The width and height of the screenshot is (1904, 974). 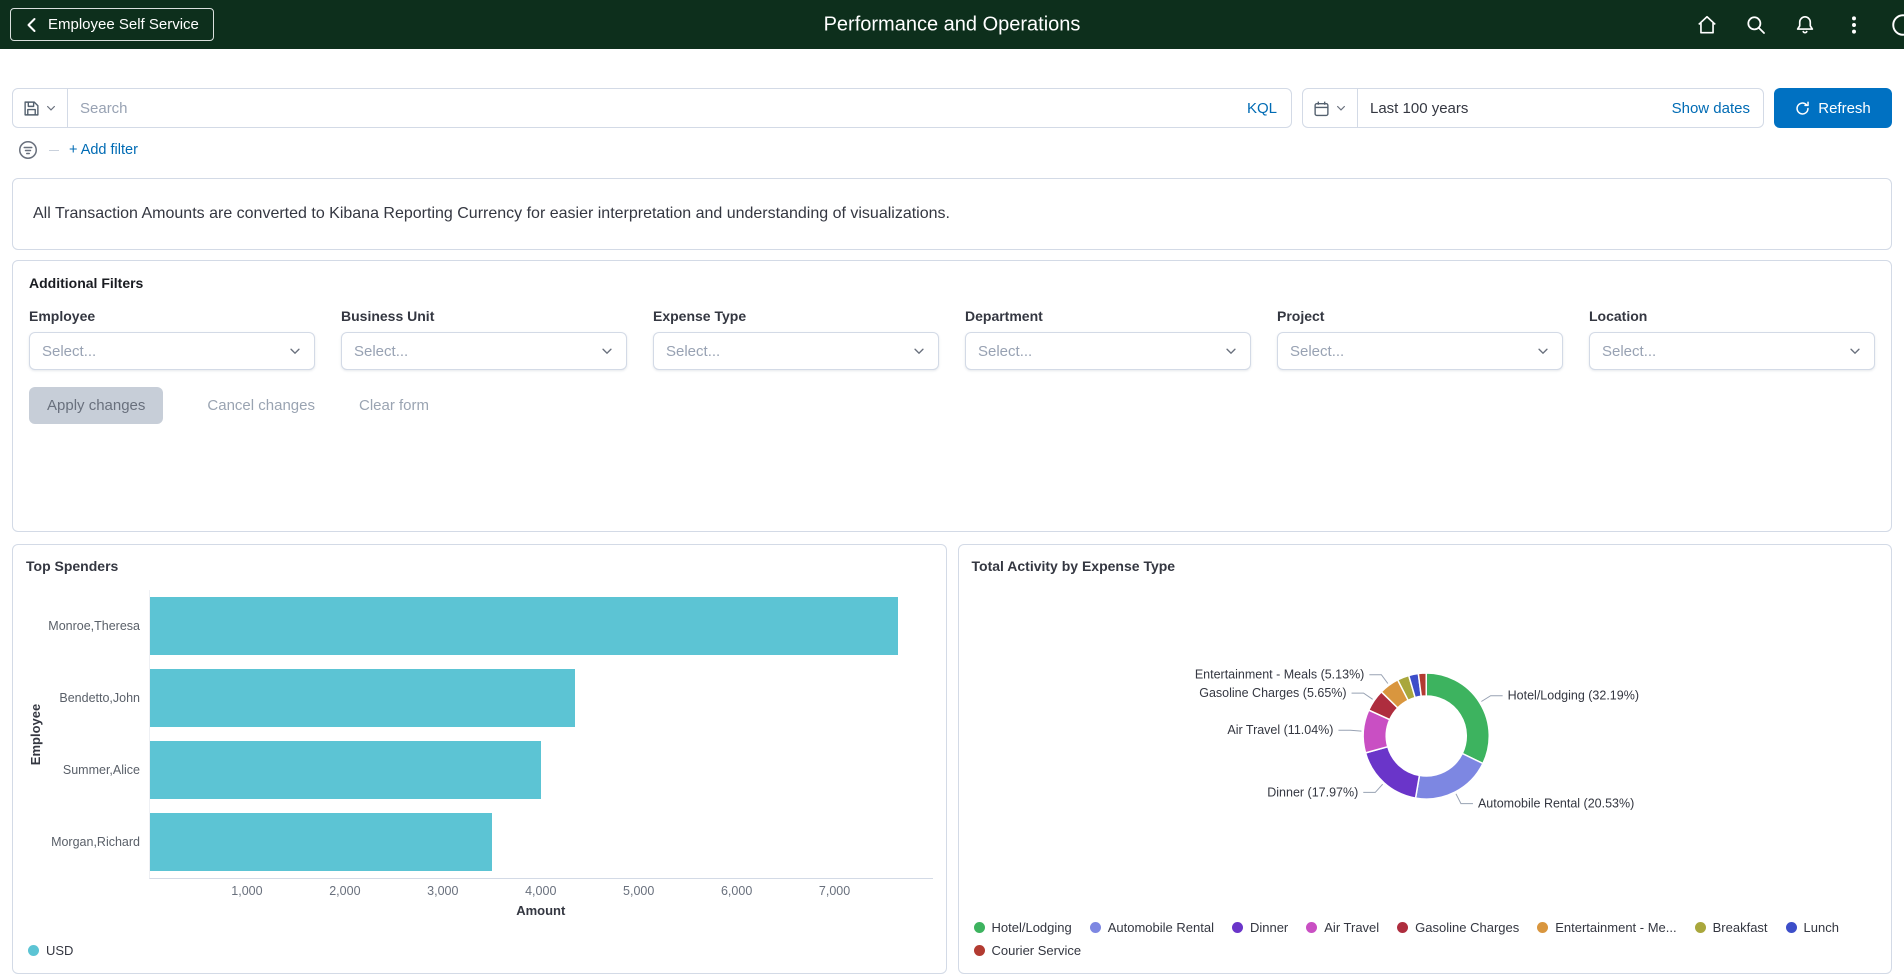 I want to click on legend-item-automobile-rental: Automobile Rental, so click(x=1151, y=927).